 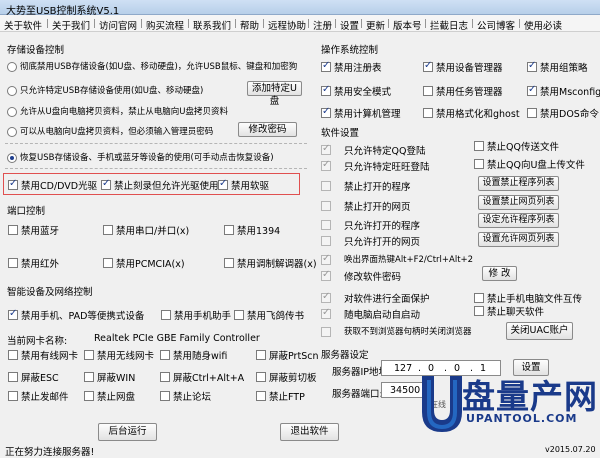 What do you see at coordinates (322, 25) in the screenshot?
I see `menu-register: 注册` at bounding box center [322, 25].